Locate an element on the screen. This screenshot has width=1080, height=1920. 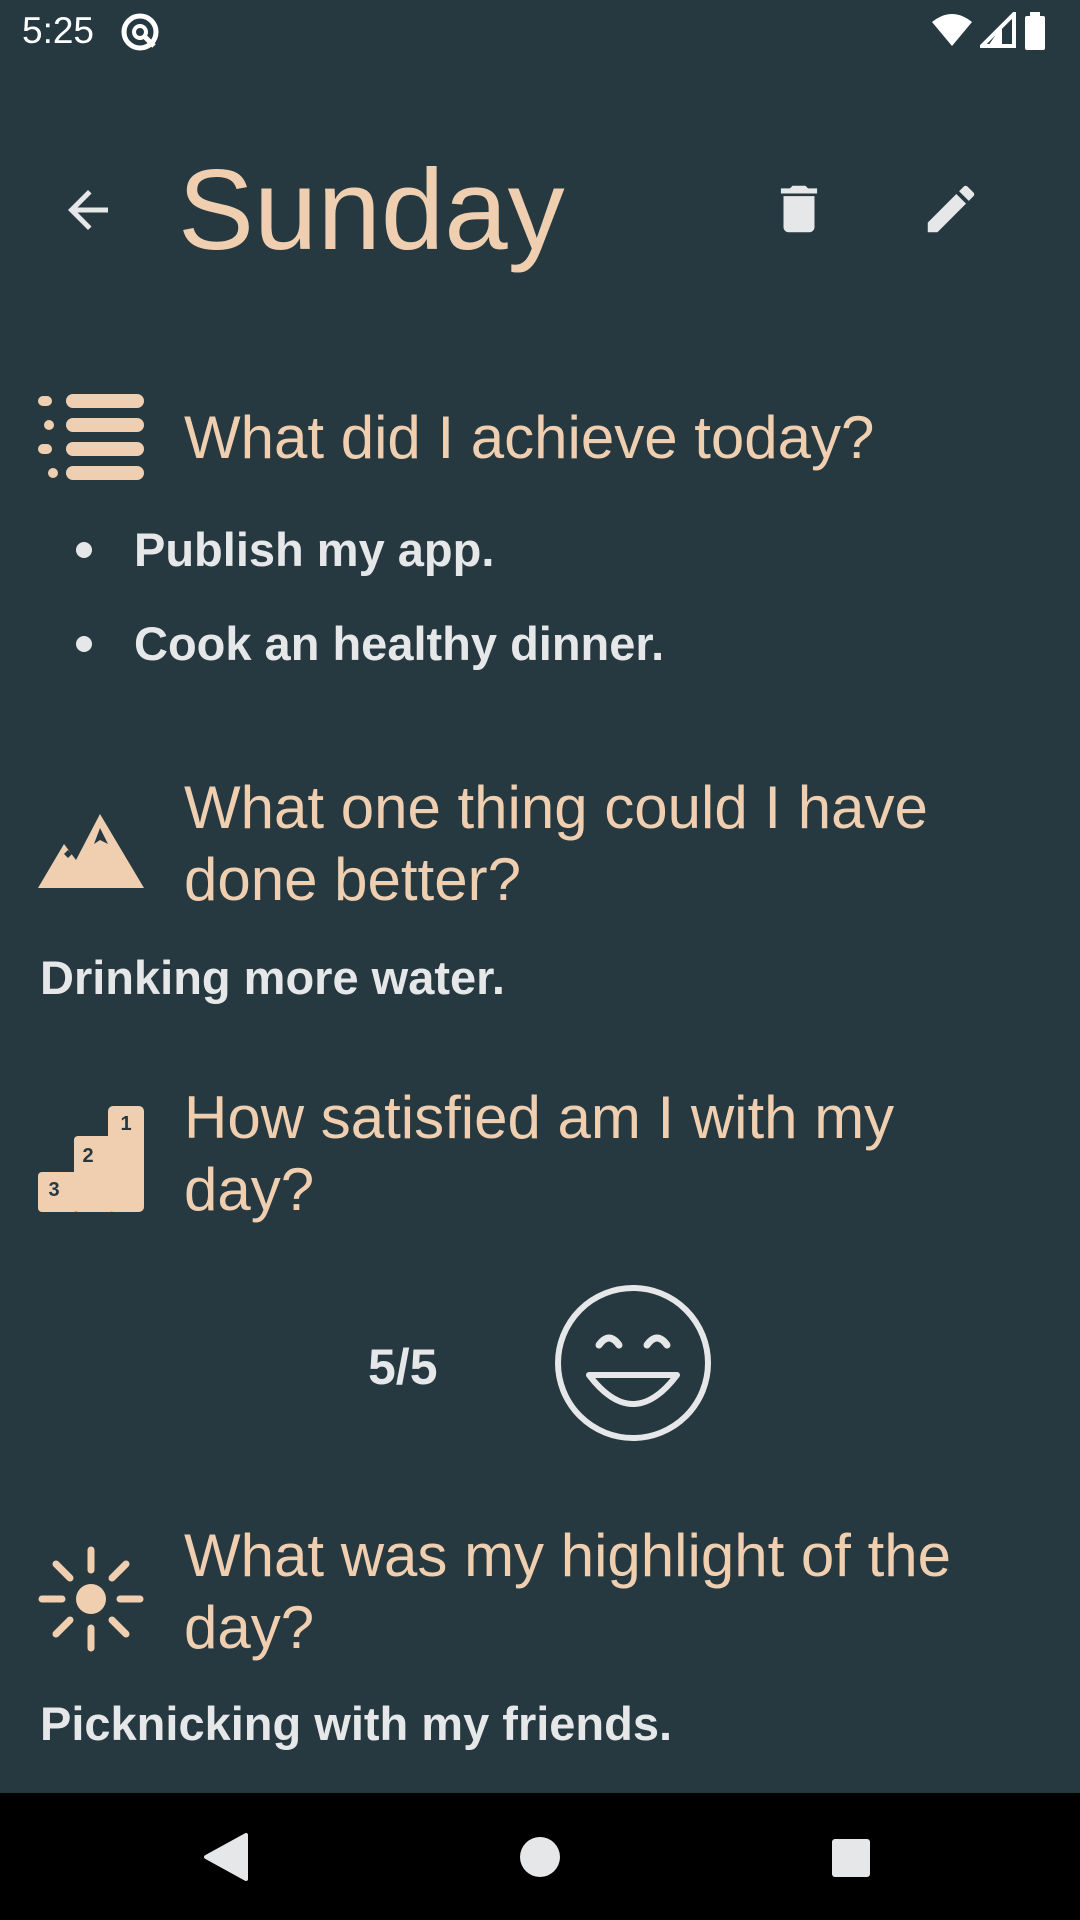
svg-text: 1 is located at coordinates (125, 1124).